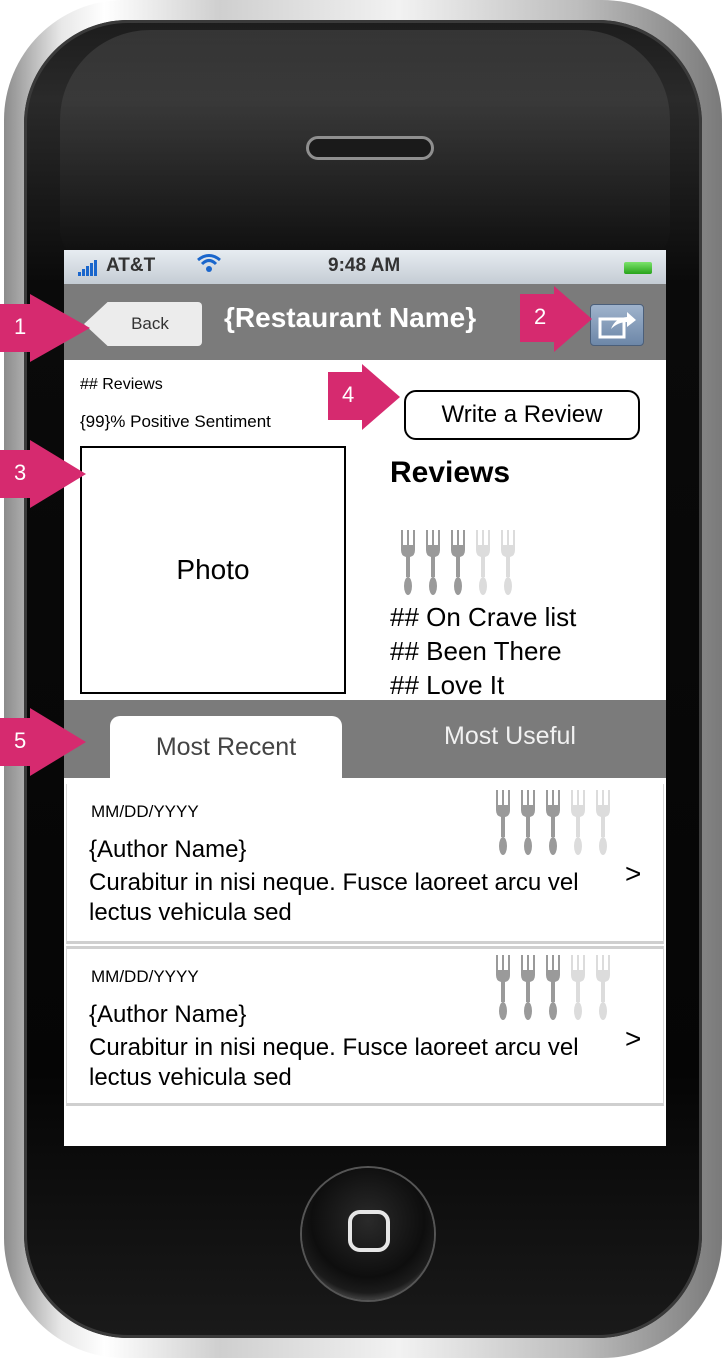 Image resolution: width=726 pixels, height=1362 pixels. I want to click on write-review-button: Write a Review, so click(522, 415).